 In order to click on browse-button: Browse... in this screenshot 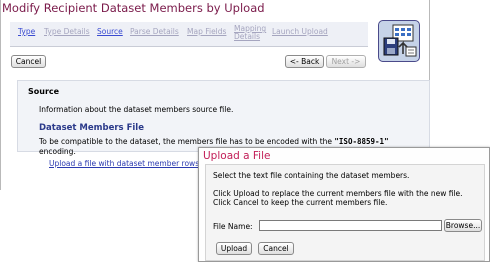, I will do `click(463, 225)`.